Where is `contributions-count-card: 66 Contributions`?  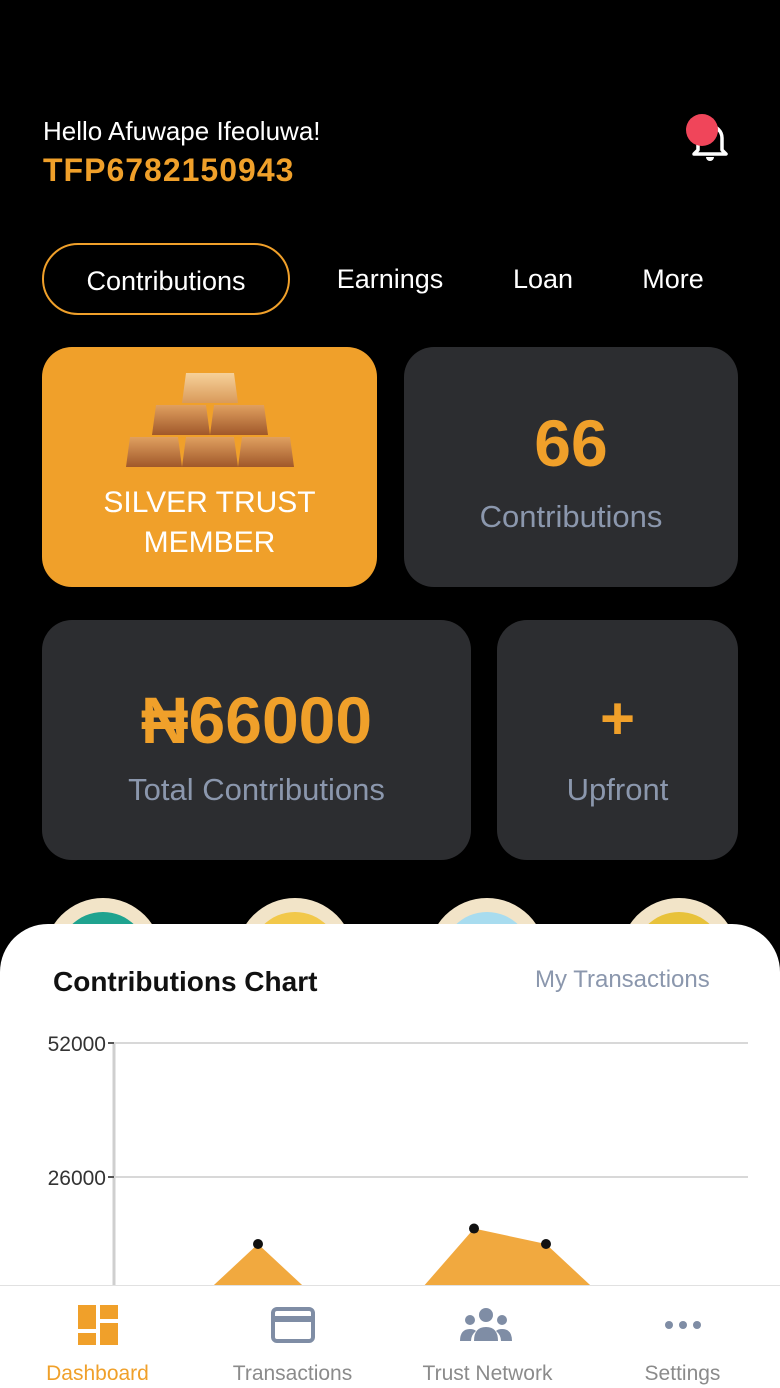 contributions-count-card: 66 Contributions is located at coordinates (571, 467).